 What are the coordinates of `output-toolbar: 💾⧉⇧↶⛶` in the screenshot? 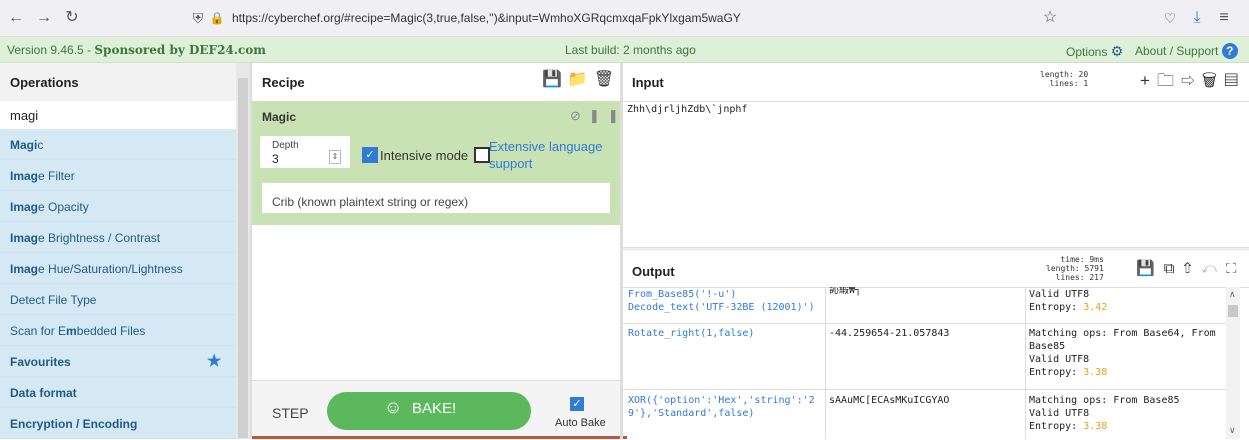 It's located at (1190, 268).